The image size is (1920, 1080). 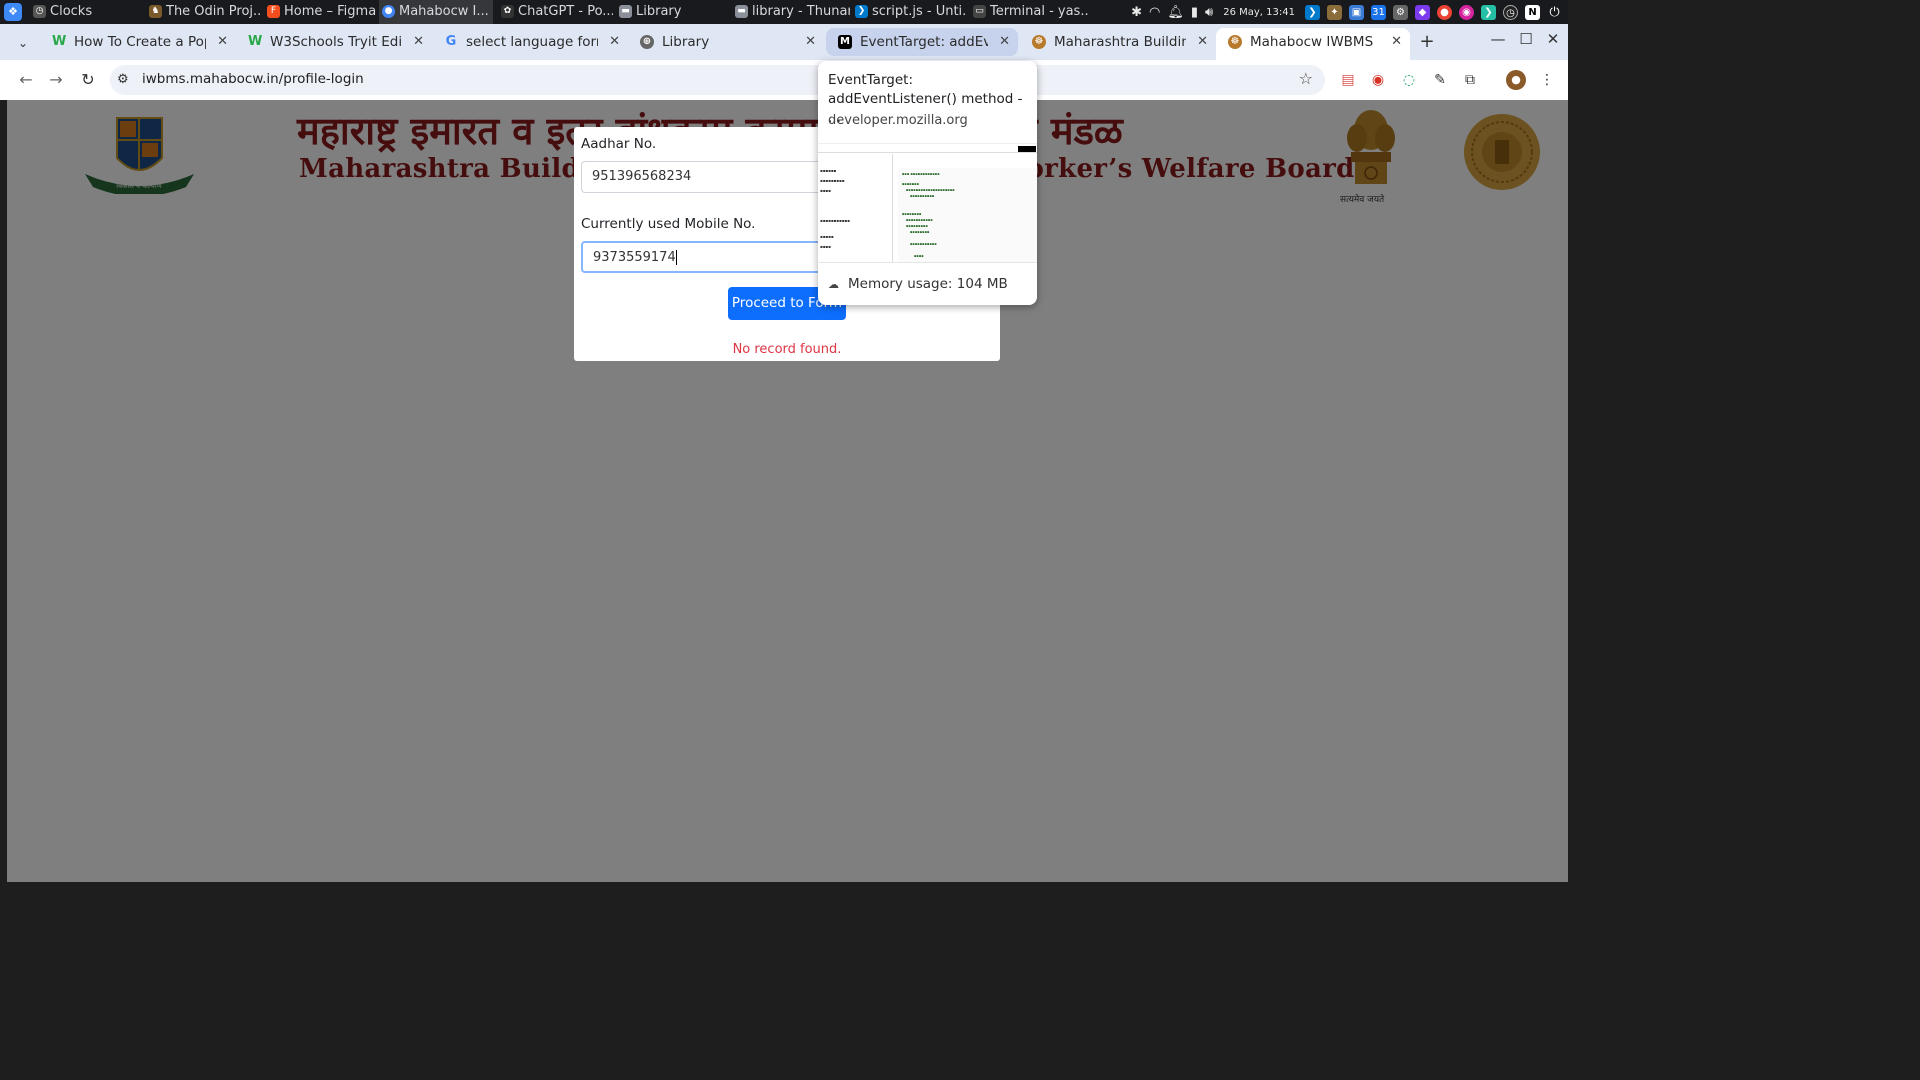 I want to click on record-extension-icon: ◉, so click(x=1378, y=80).